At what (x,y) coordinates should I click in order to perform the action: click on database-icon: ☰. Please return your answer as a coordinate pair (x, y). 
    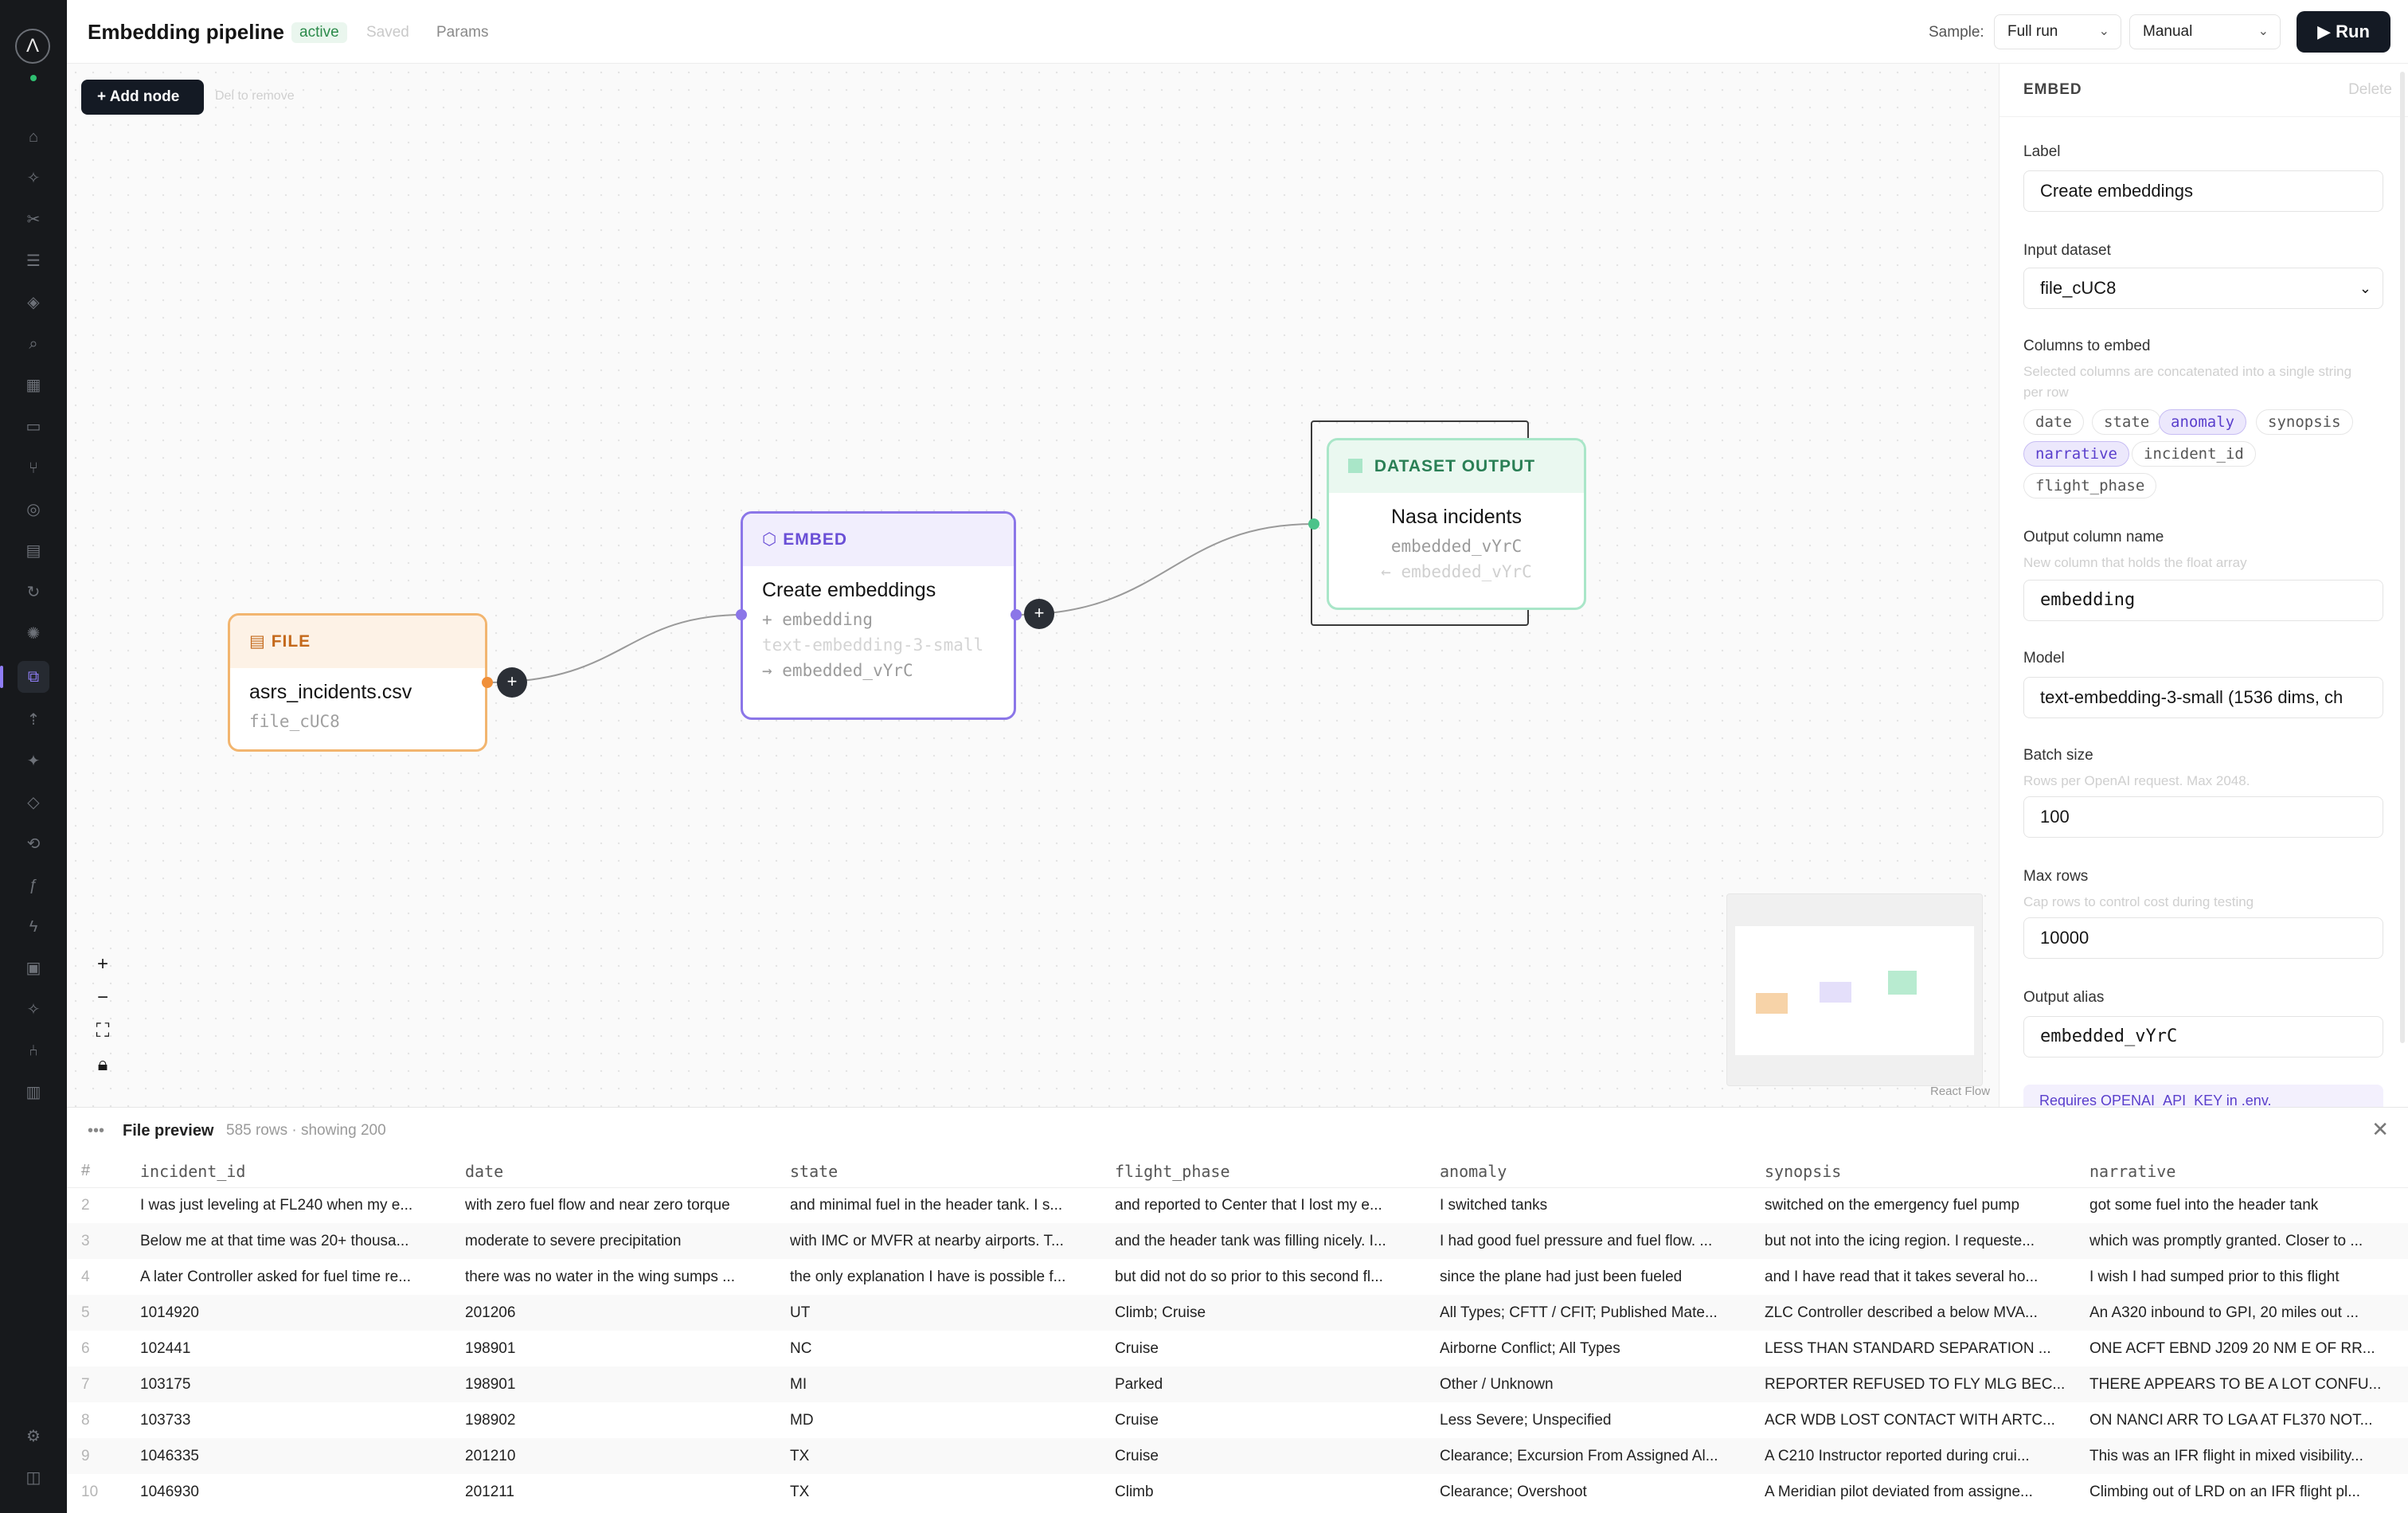
    Looking at the image, I should click on (33, 261).